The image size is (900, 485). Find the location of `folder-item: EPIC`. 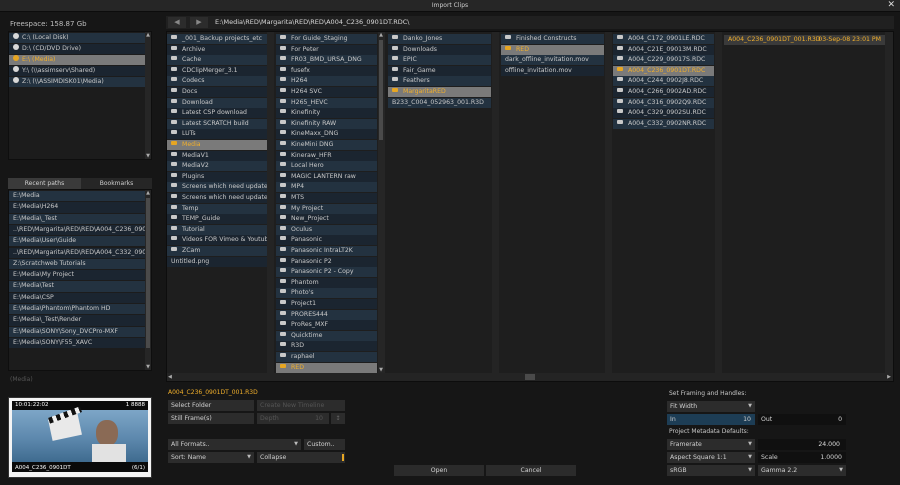

folder-item: EPIC is located at coordinates (439, 60).